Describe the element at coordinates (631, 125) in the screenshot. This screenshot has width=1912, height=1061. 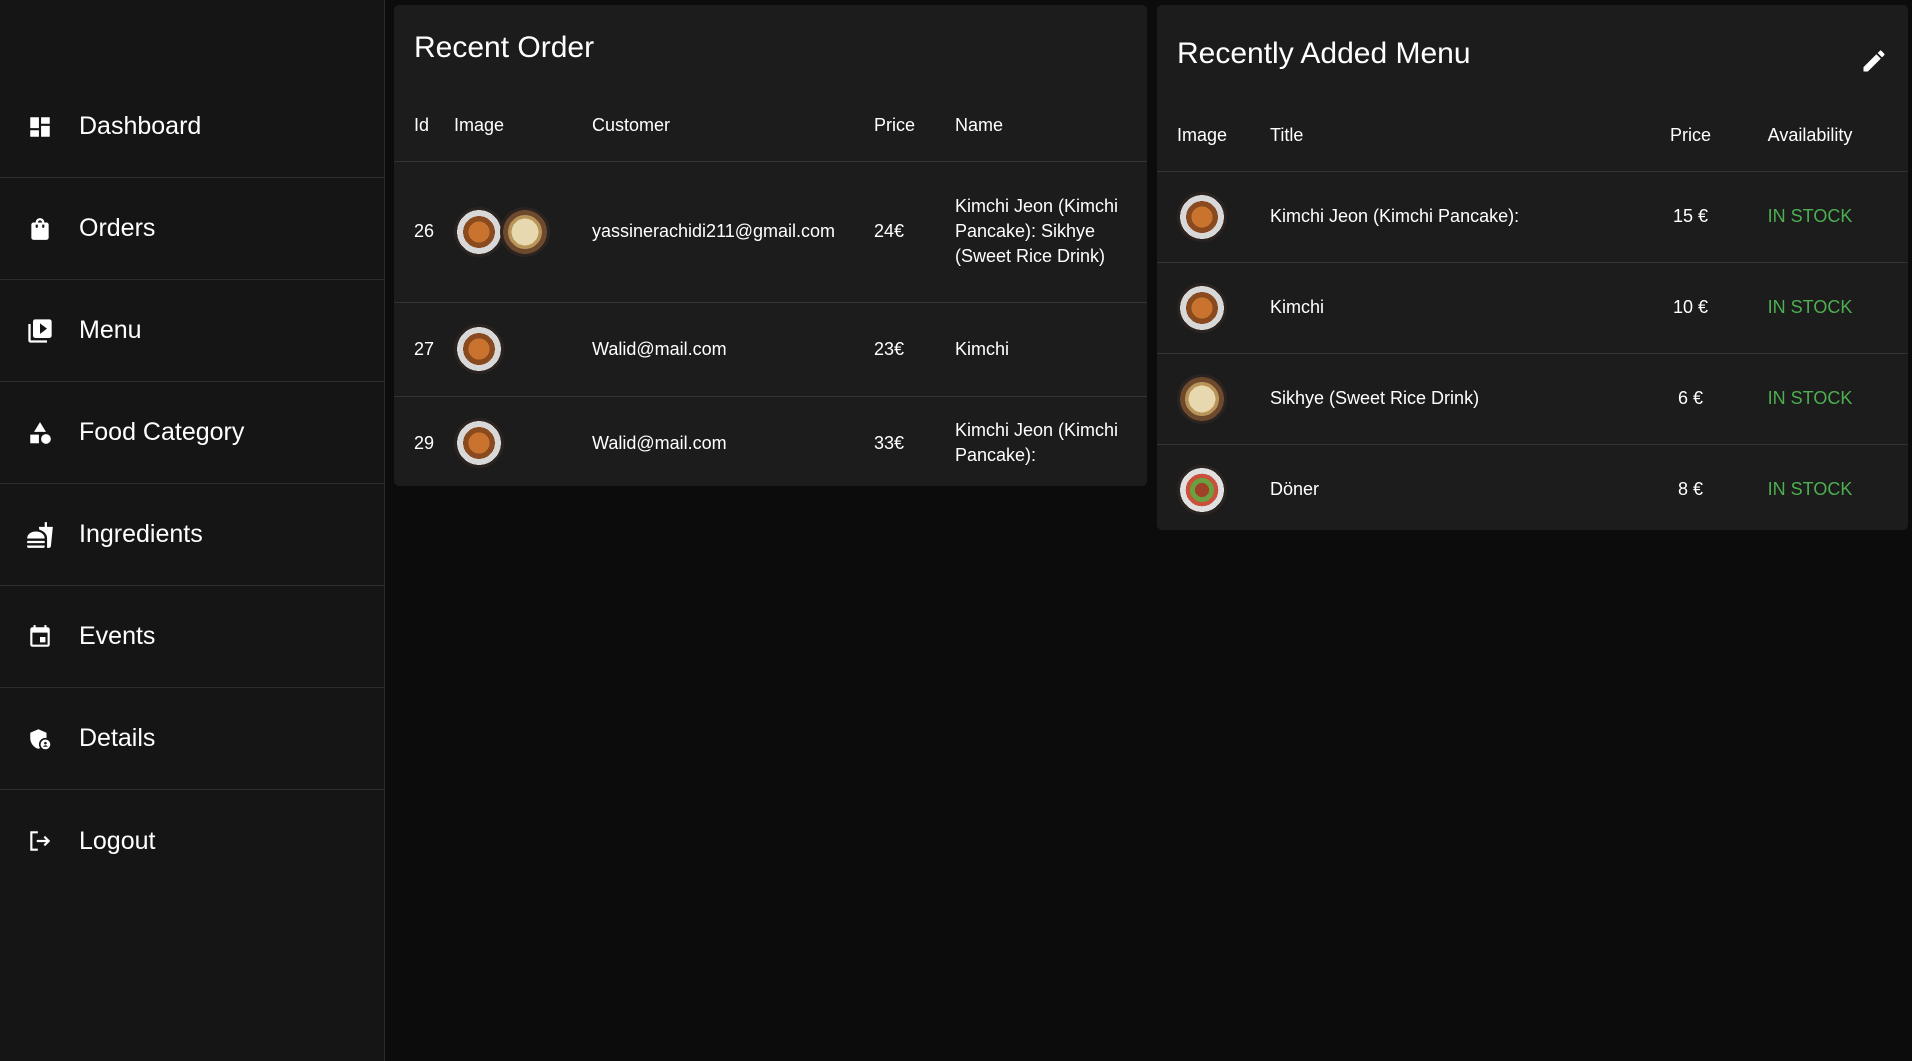
I see `column-header-customer: Customer` at that location.